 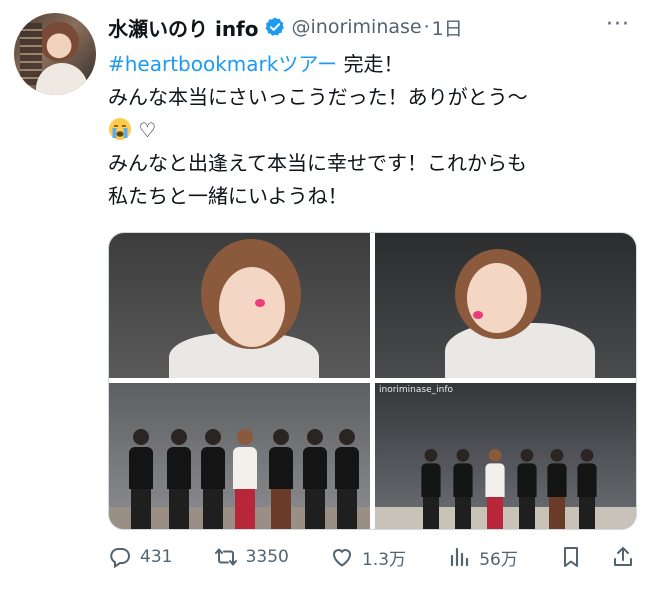 I want to click on tweet-line-1: #heartbookmarkツアー 完走！, so click(x=373, y=64).